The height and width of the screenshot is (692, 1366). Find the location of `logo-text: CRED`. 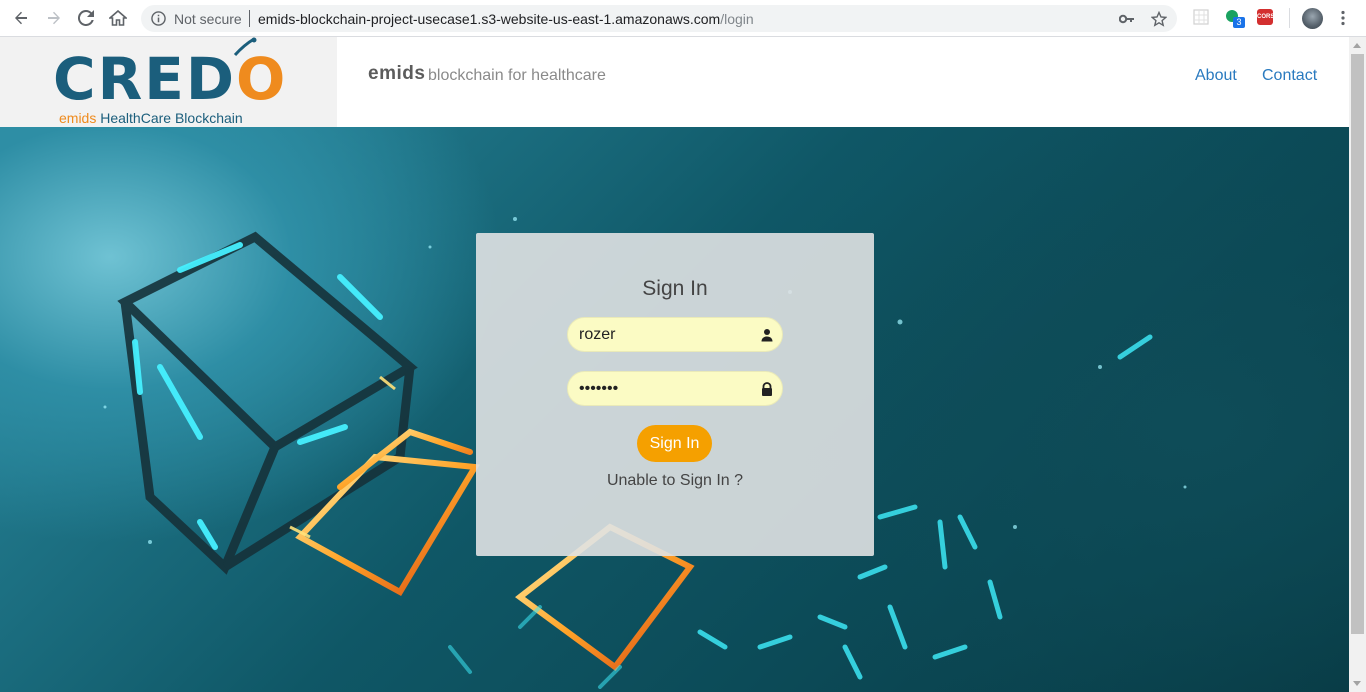

logo-text: CRED is located at coordinates (144, 79).